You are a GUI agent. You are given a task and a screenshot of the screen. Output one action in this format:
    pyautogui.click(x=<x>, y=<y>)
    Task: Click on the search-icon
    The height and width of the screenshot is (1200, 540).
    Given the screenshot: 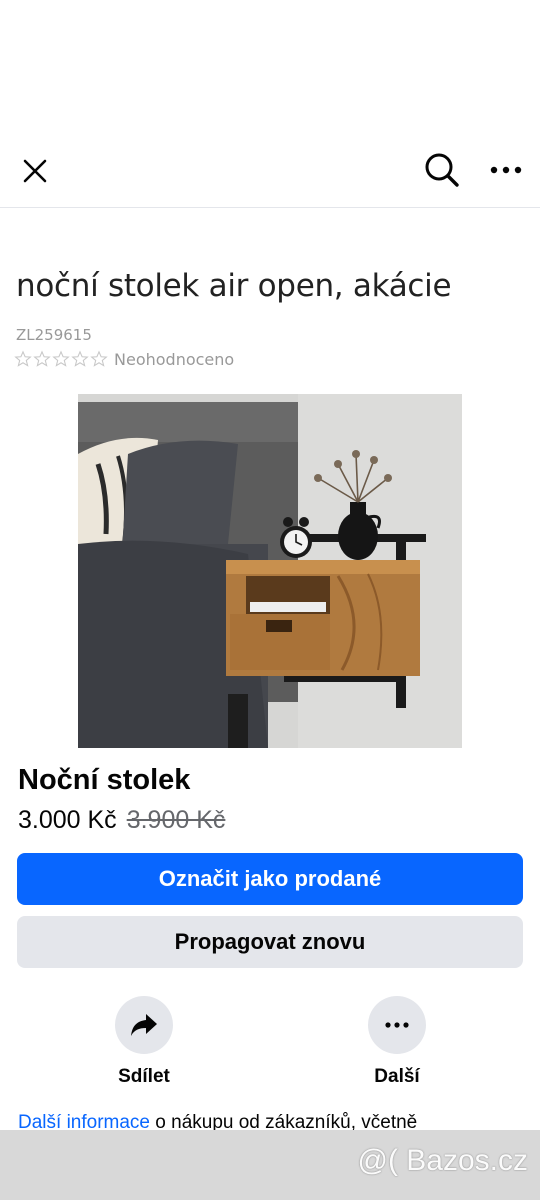 What is the action you would take?
    pyautogui.click(x=442, y=170)
    